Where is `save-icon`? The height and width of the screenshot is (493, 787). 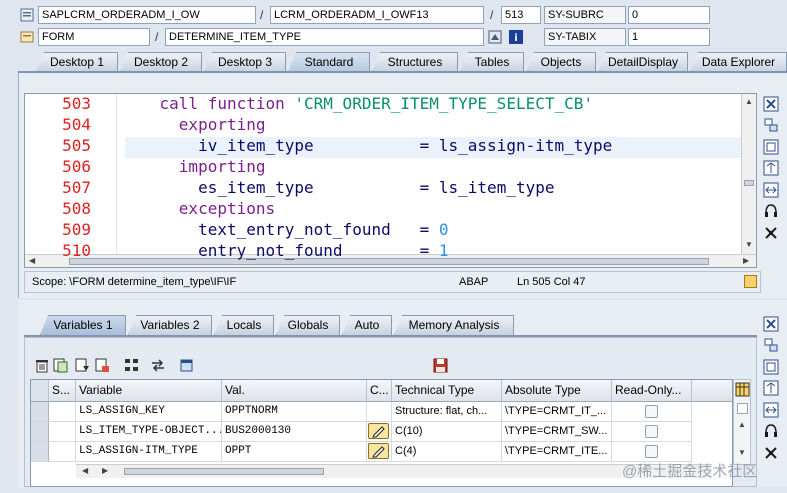
save-icon is located at coordinates (440, 367).